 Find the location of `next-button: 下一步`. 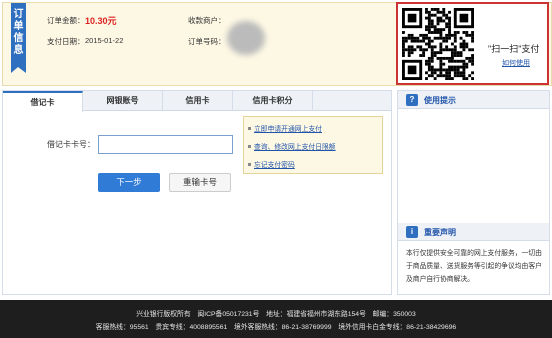

next-button: 下一步 is located at coordinates (129, 182).